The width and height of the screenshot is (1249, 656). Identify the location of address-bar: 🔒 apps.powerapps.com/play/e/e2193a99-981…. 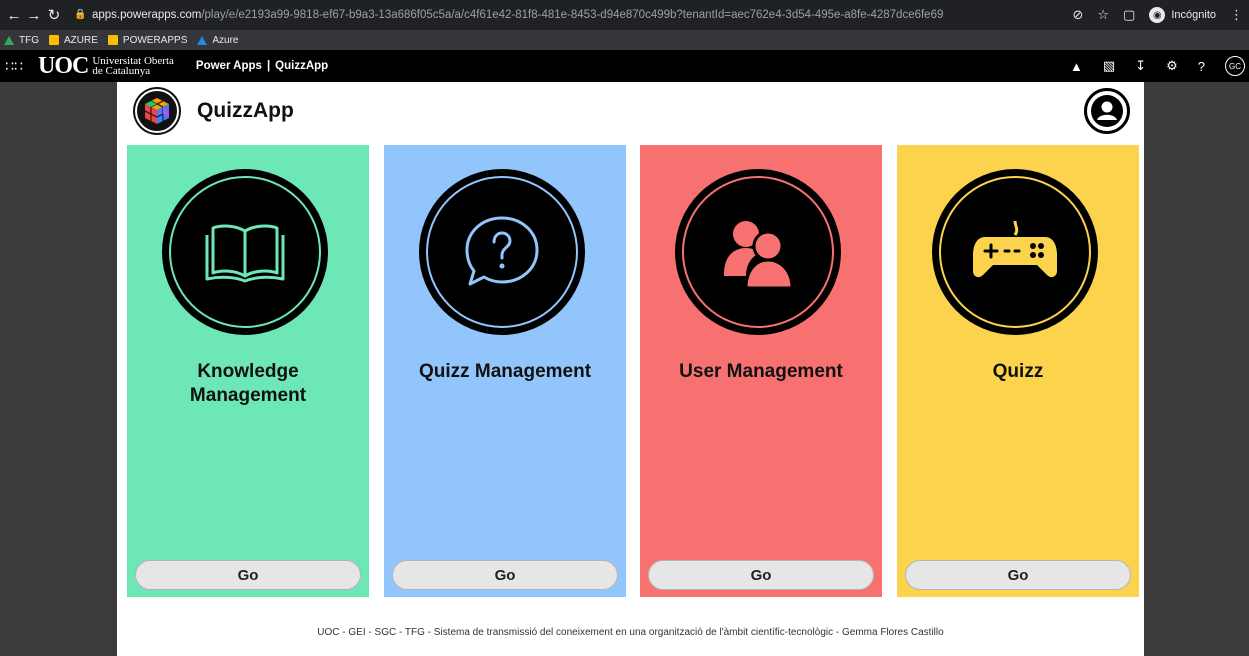
(524, 15).